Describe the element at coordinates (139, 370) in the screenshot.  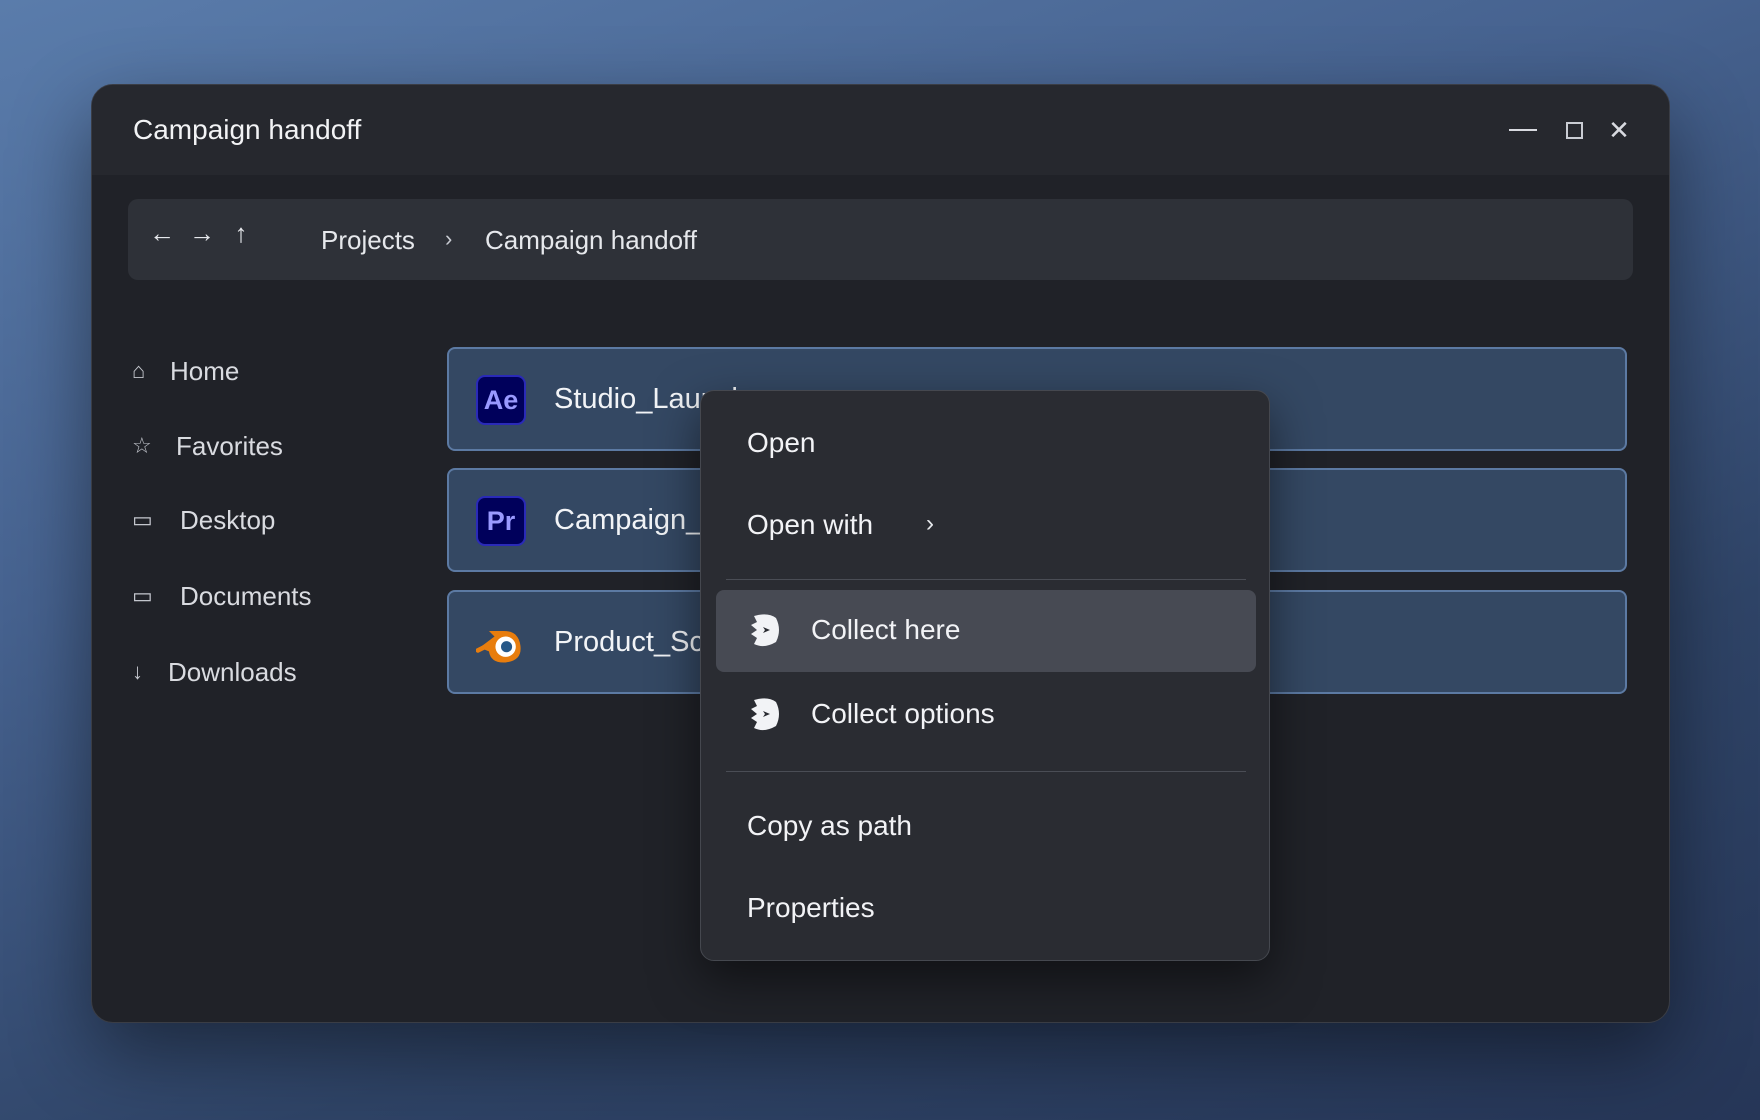
I see `home-icon: ⌂` at that location.